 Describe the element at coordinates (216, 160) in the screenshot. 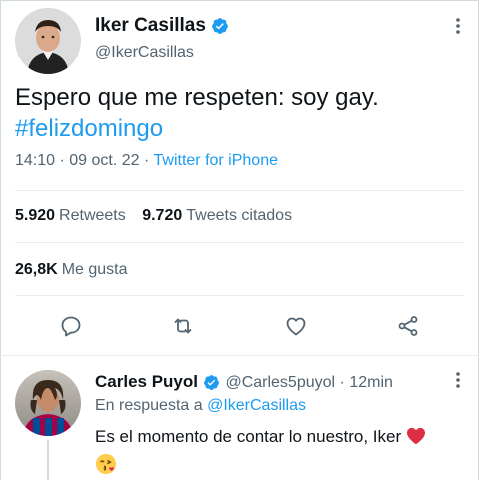

I see `tweet-source: Twitter for iPhone` at that location.